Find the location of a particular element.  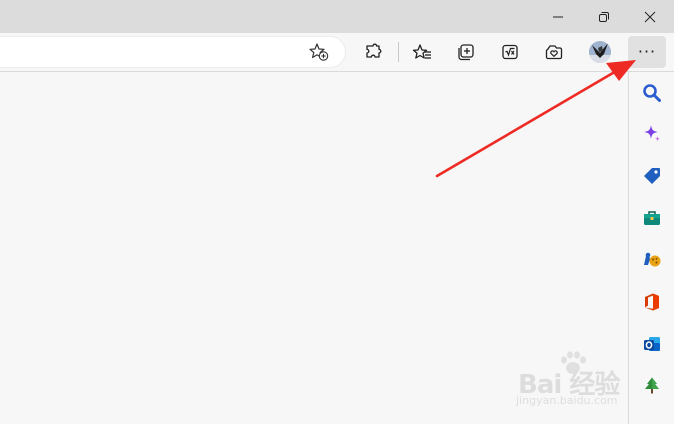

extensions-button is located at coordinates (373, 52).